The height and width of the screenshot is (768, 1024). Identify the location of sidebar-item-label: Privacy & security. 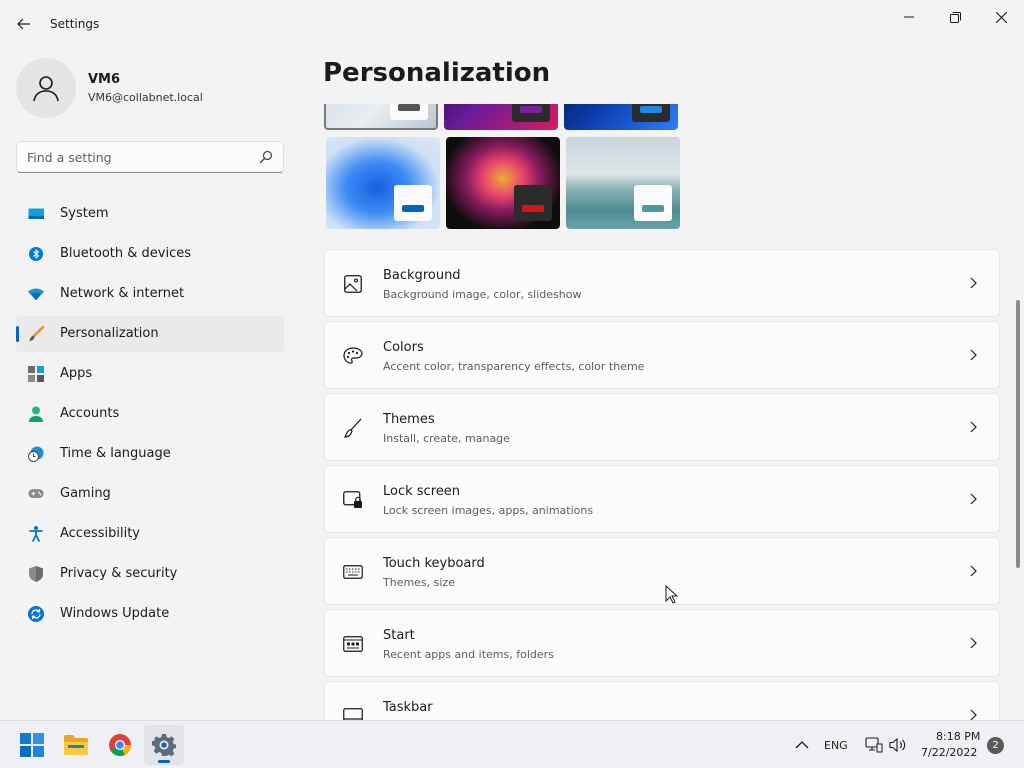
(119, 573).